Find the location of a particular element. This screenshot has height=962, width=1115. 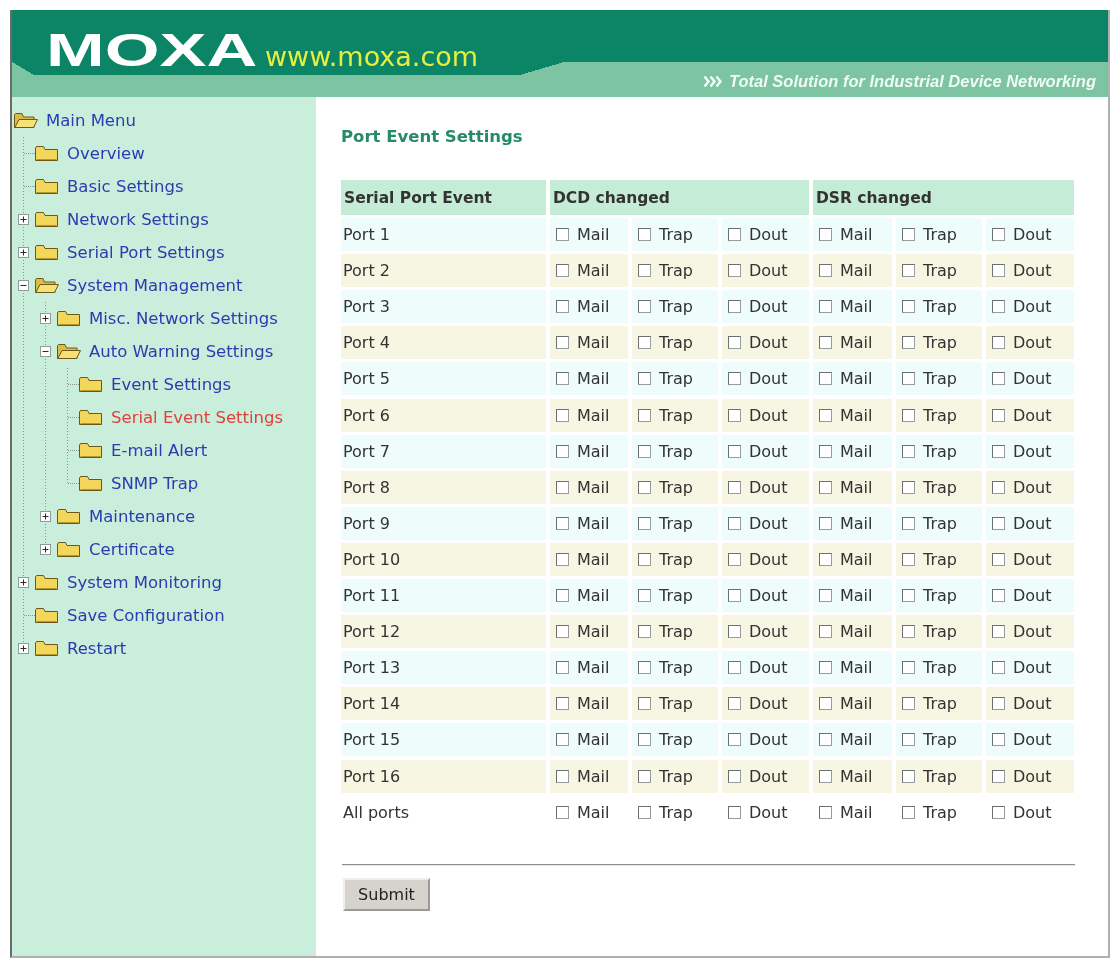

menu-item: System Management is located at coordinates (155, 285).